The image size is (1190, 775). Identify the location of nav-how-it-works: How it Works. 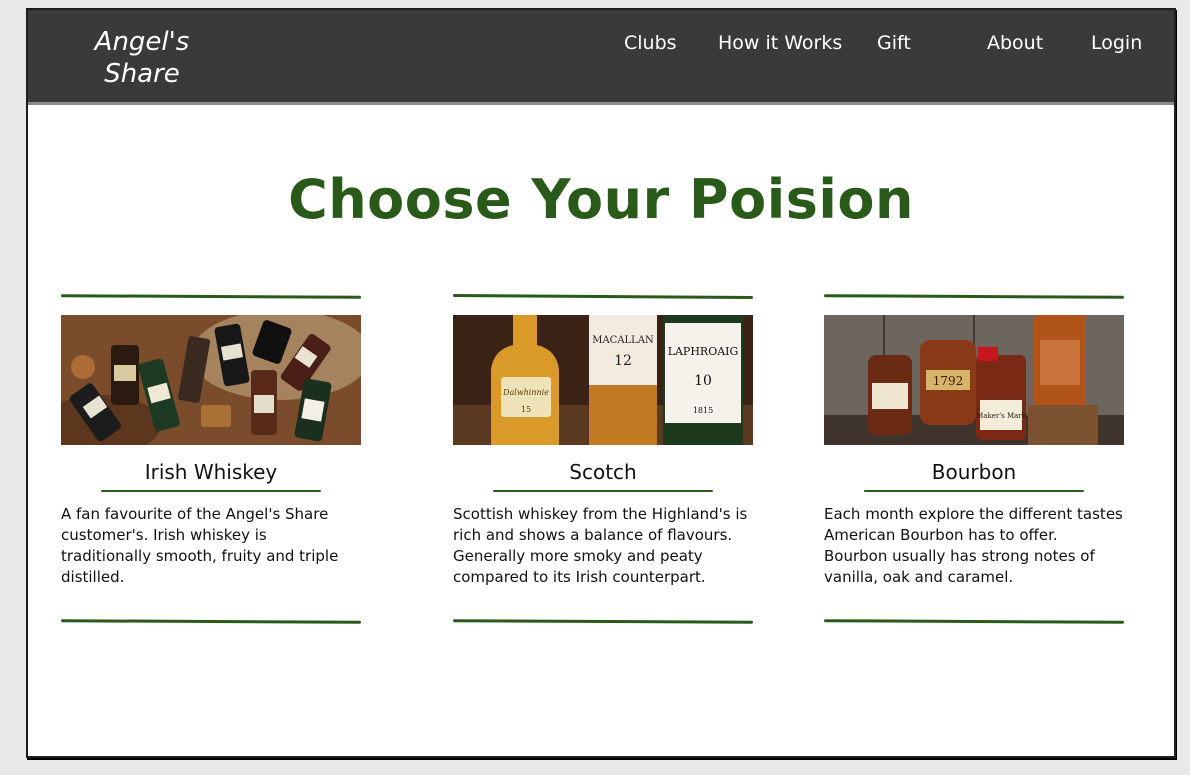
(780, 43).